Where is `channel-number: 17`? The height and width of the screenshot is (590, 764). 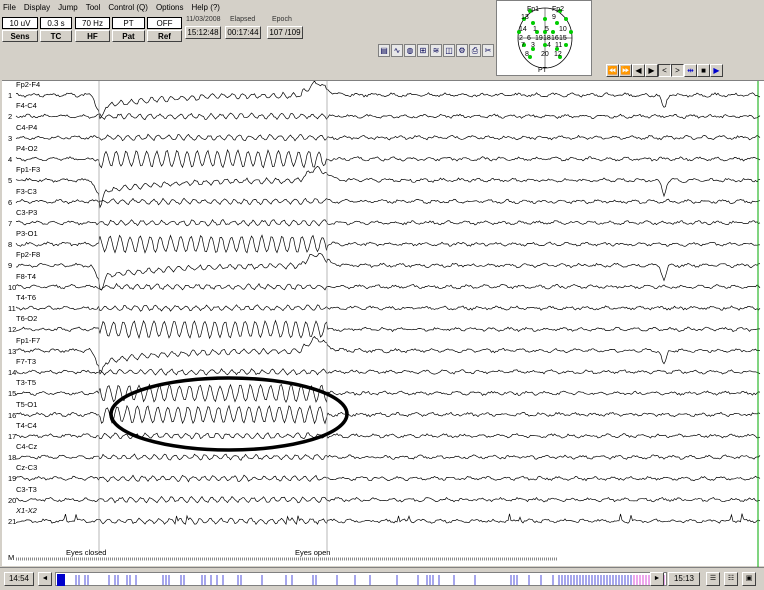 channel-number: 17 is located at coordinates (12, 436).